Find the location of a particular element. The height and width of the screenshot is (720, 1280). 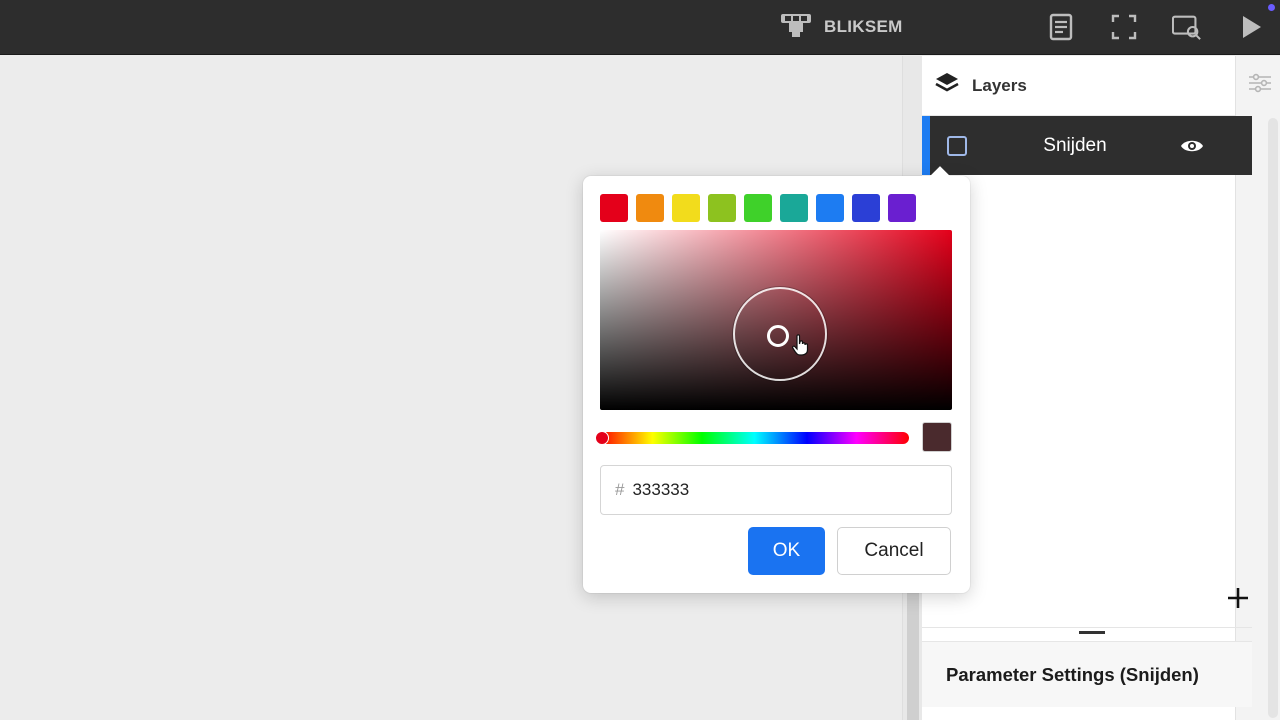

hue-slider-thumb is located at coordinates (602, 438).